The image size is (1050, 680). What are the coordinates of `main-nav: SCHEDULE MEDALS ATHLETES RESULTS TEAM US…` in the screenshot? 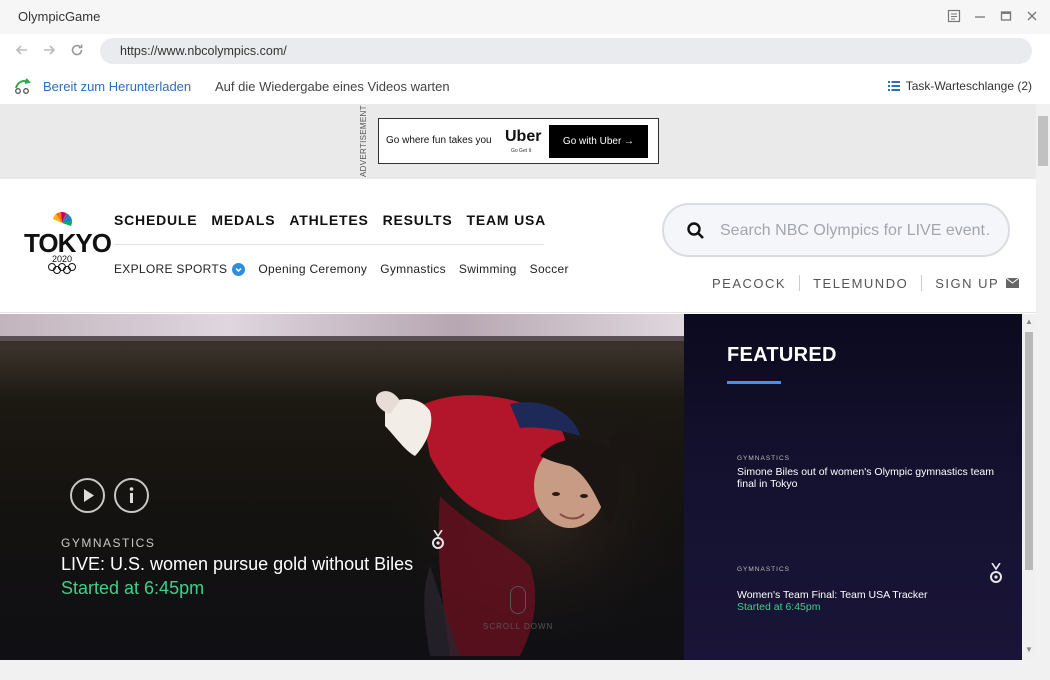 It's located at (330, 220).